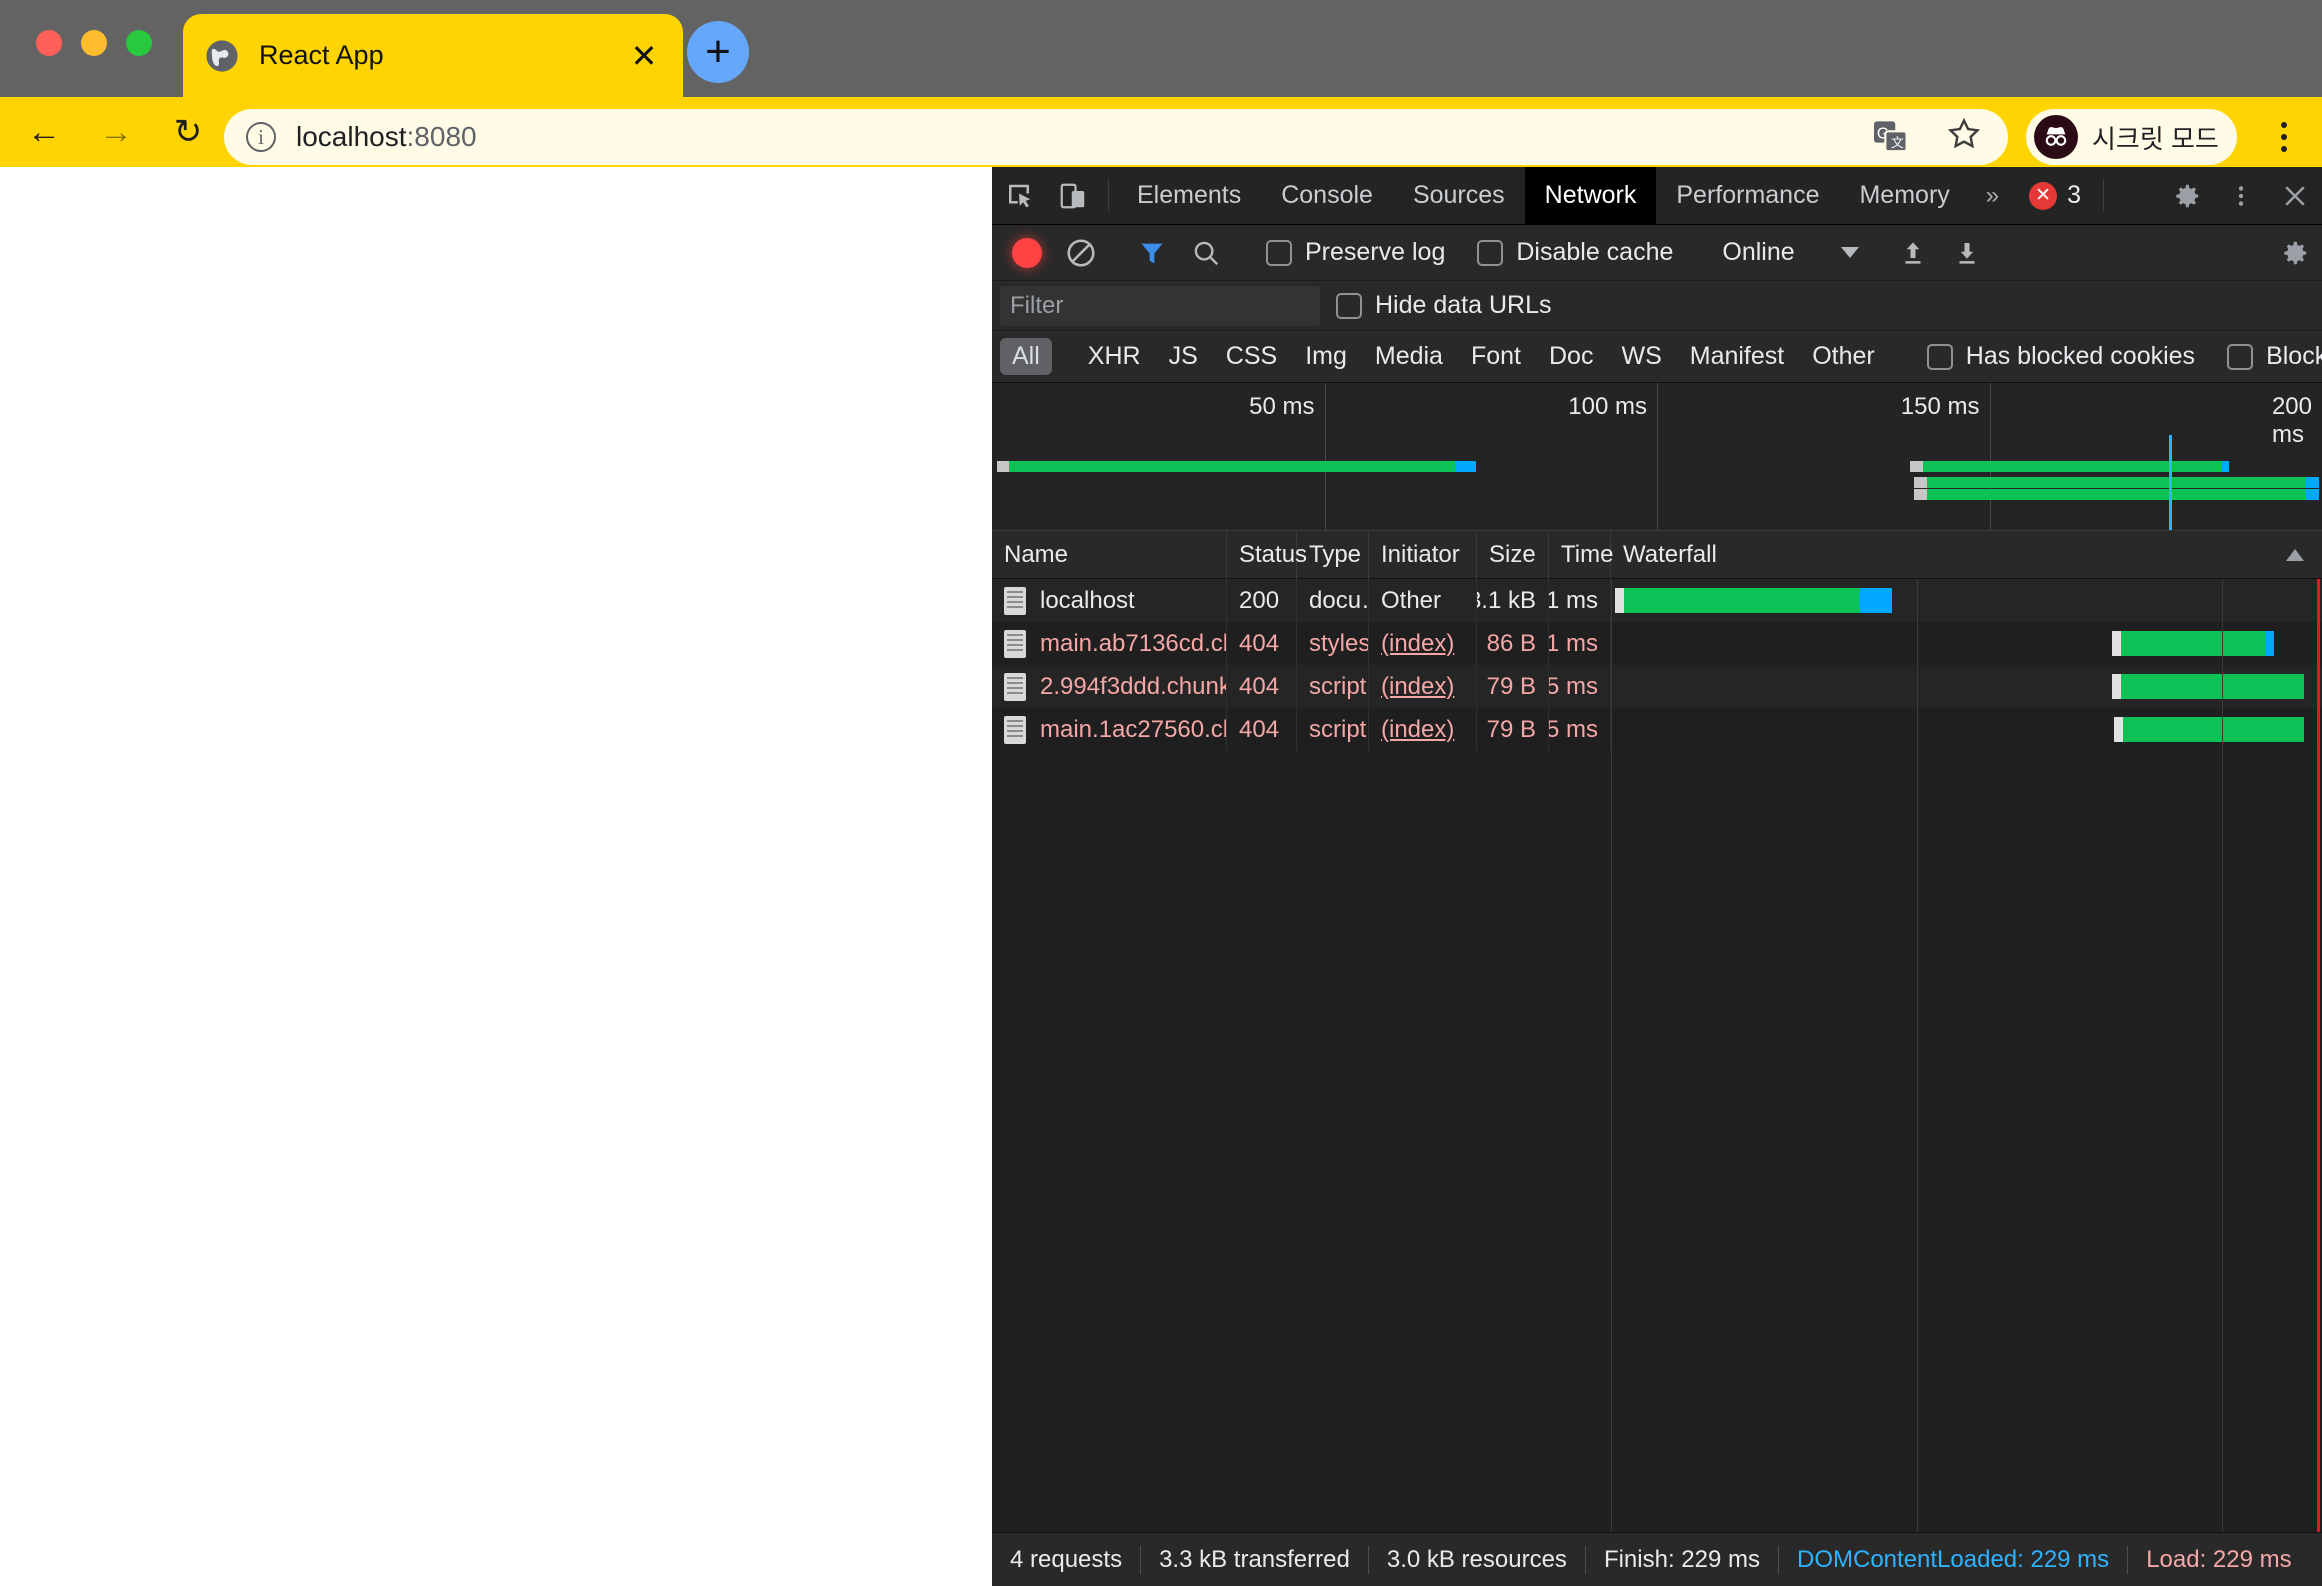  I want to click on overview-tick-label: 150 ms, so click(1940, 406).